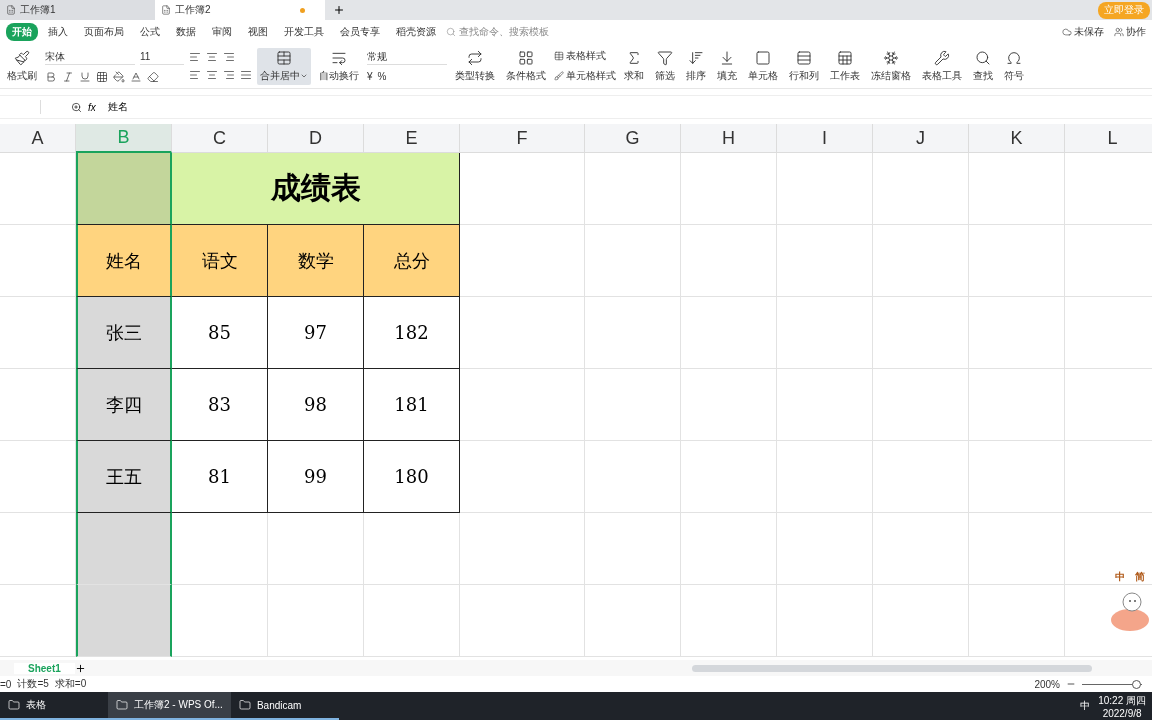 The image size is (1152, 720). I want to click on table-cell: 182, so click(412, 333).